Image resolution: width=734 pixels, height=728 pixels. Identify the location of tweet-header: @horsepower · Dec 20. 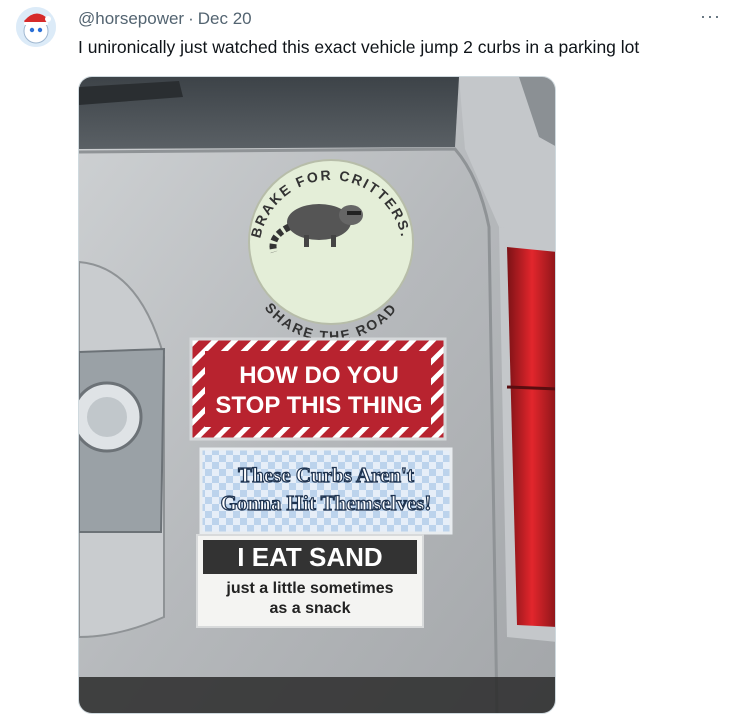
(165, 19).